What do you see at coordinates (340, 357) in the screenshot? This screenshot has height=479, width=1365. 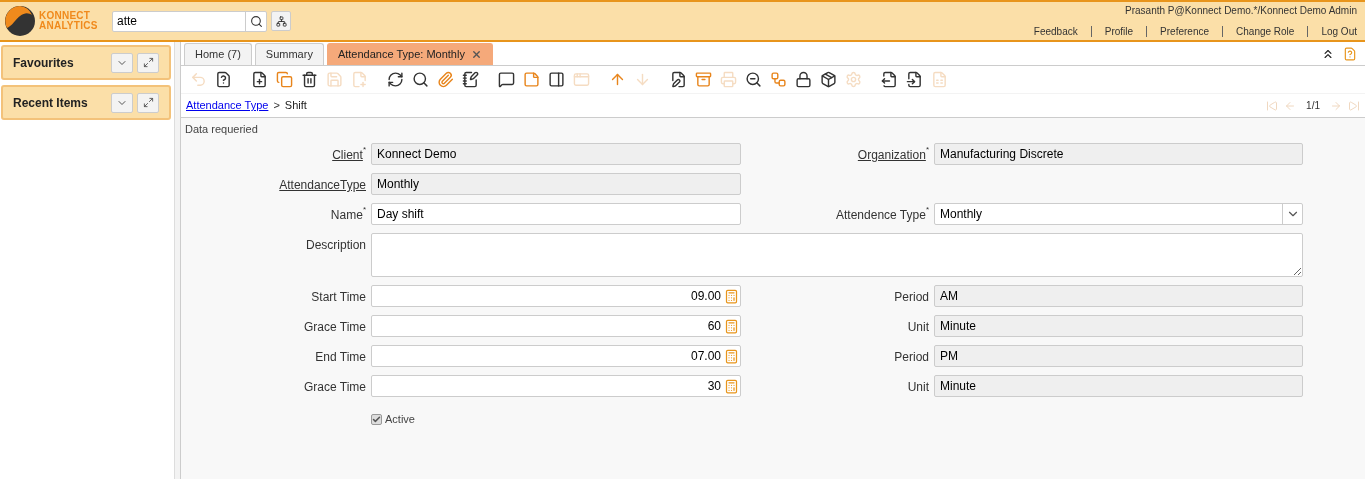 I see `field-label: End Time` at bounding box center [340, 357].